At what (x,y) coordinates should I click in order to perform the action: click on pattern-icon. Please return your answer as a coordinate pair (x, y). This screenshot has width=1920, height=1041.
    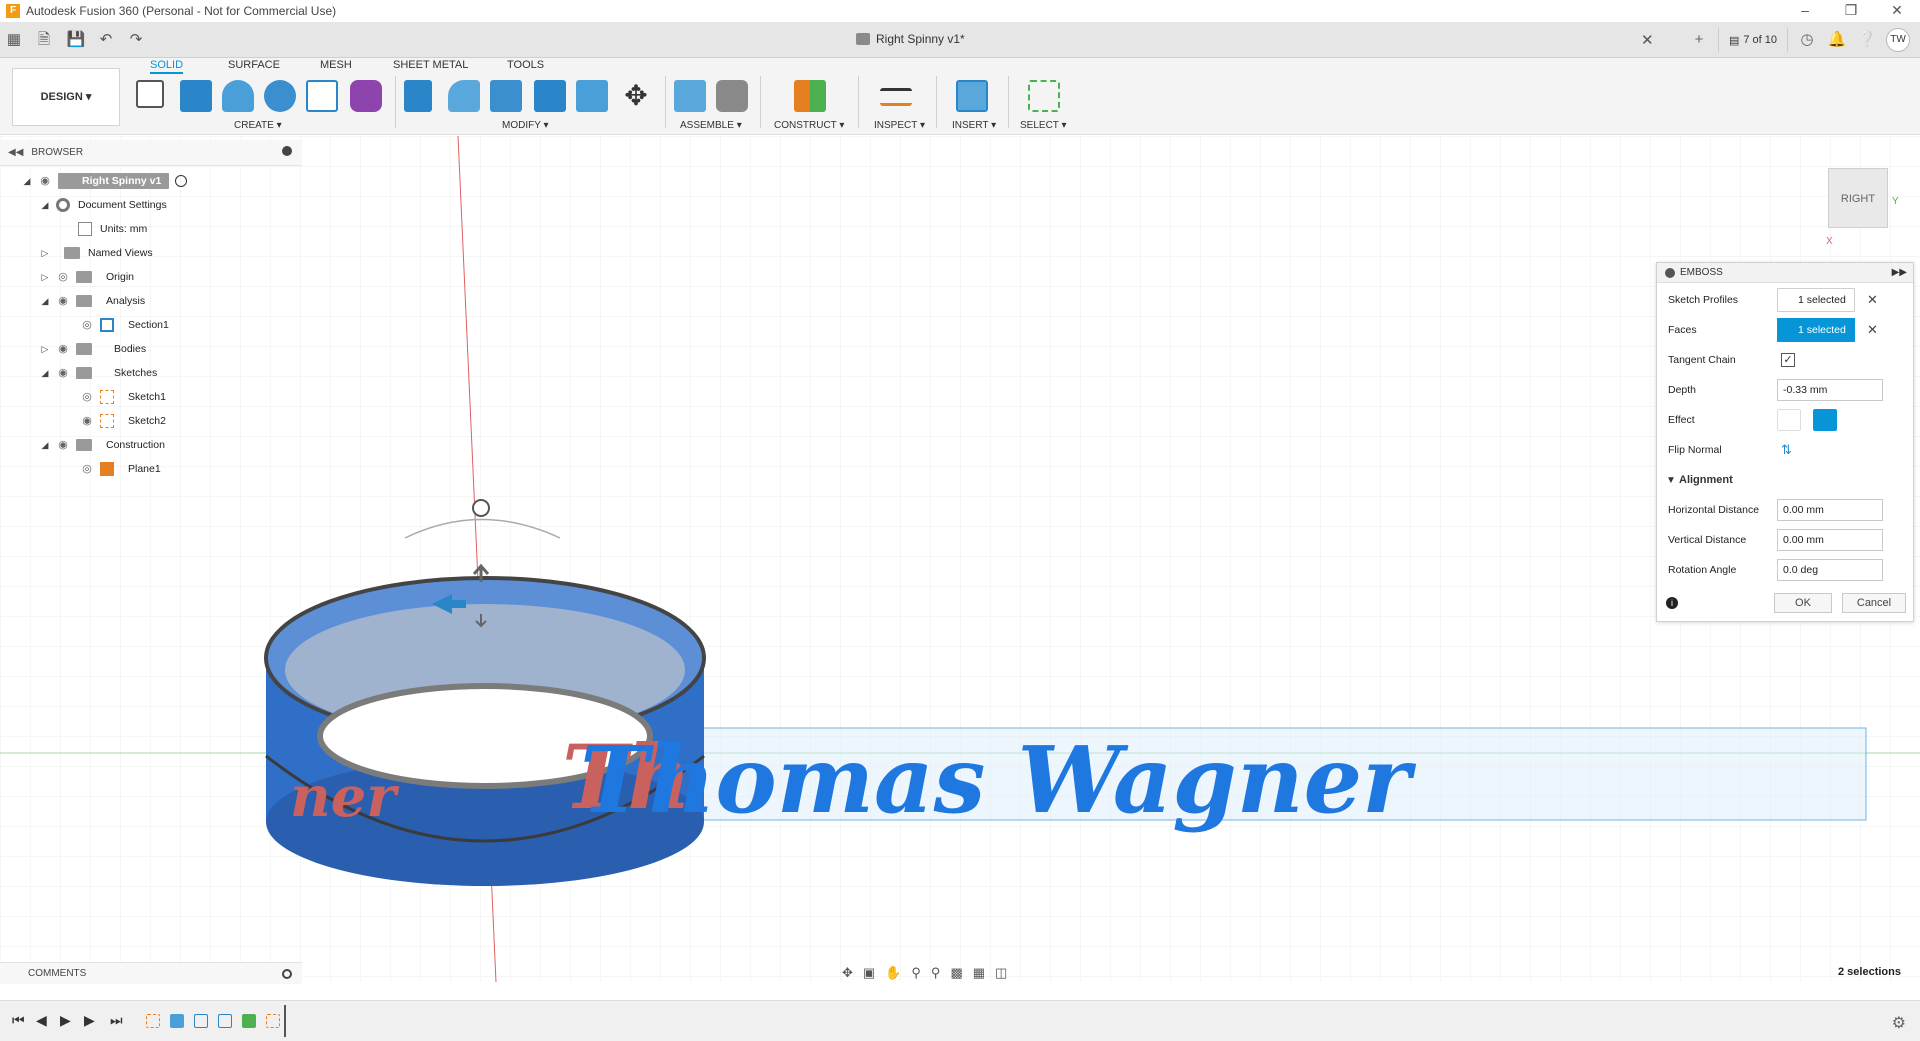
    Looking at the image, I should click on (322, 96).